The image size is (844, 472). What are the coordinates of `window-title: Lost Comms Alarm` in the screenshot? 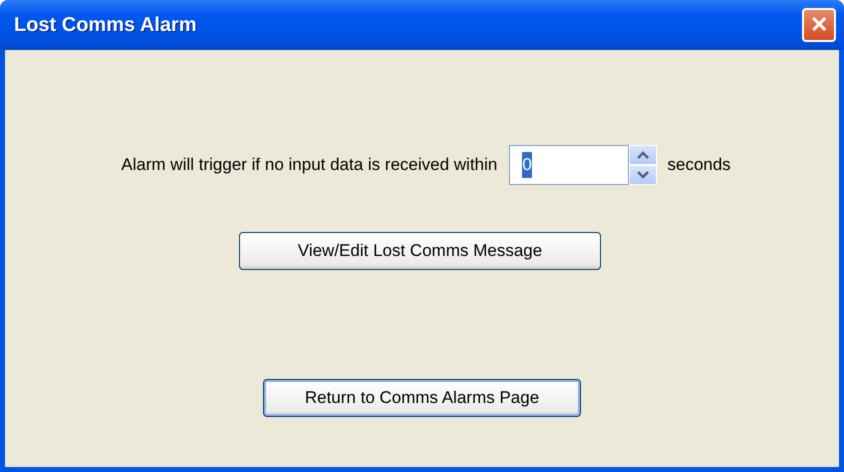 It's located at (105, 25).